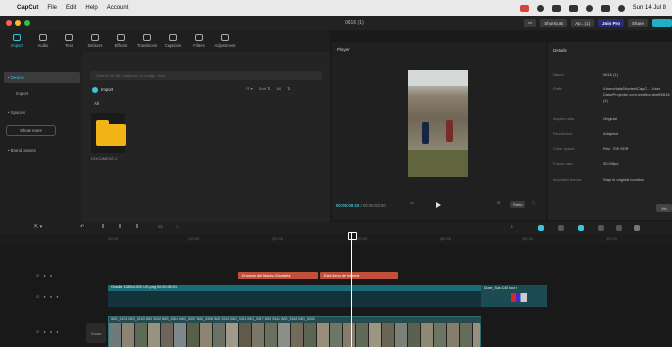 The width and height of the screenshot is (672, 347). I want to click on view-toggle-icon: ☷ ▾, so click(249, 88).